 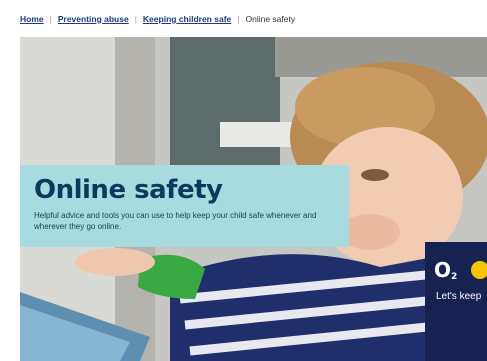 What do you see at coordinates (479, 270) in the screenshot?
I see `smiley-icon` at bounding box center [479, 270].